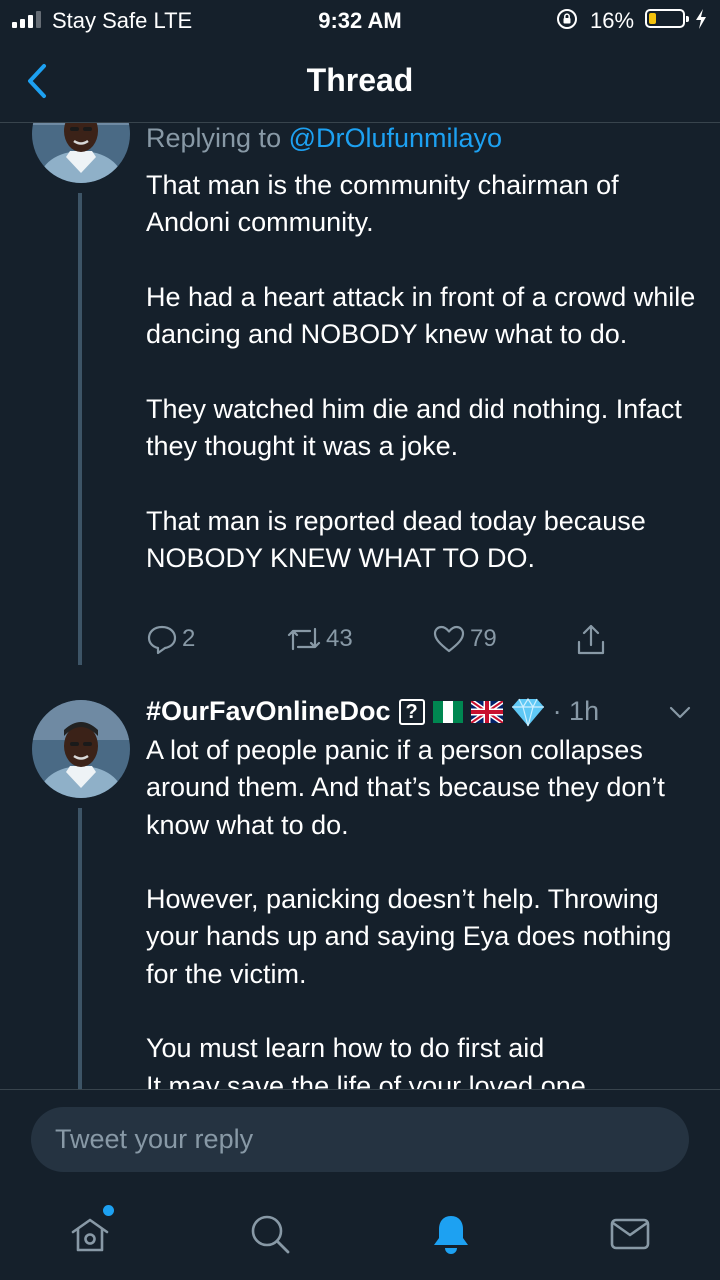 This screenshot has width=720, height=1280. I want to click on heart-icon, so click(449, 639).